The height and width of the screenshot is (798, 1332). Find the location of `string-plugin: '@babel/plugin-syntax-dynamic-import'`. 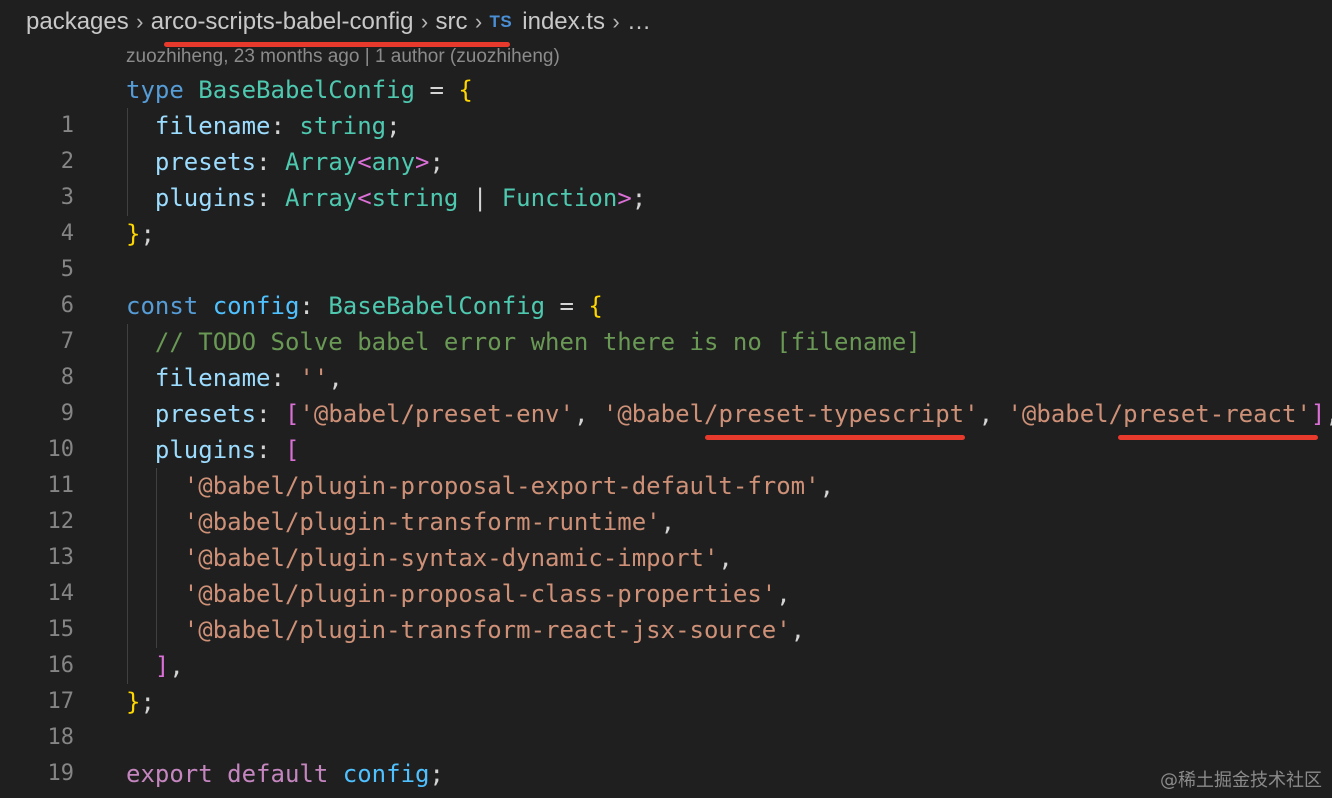

string-plugin: '@babel/plugin-syntax-dynamic-import' is located at coordinates (451, 558).